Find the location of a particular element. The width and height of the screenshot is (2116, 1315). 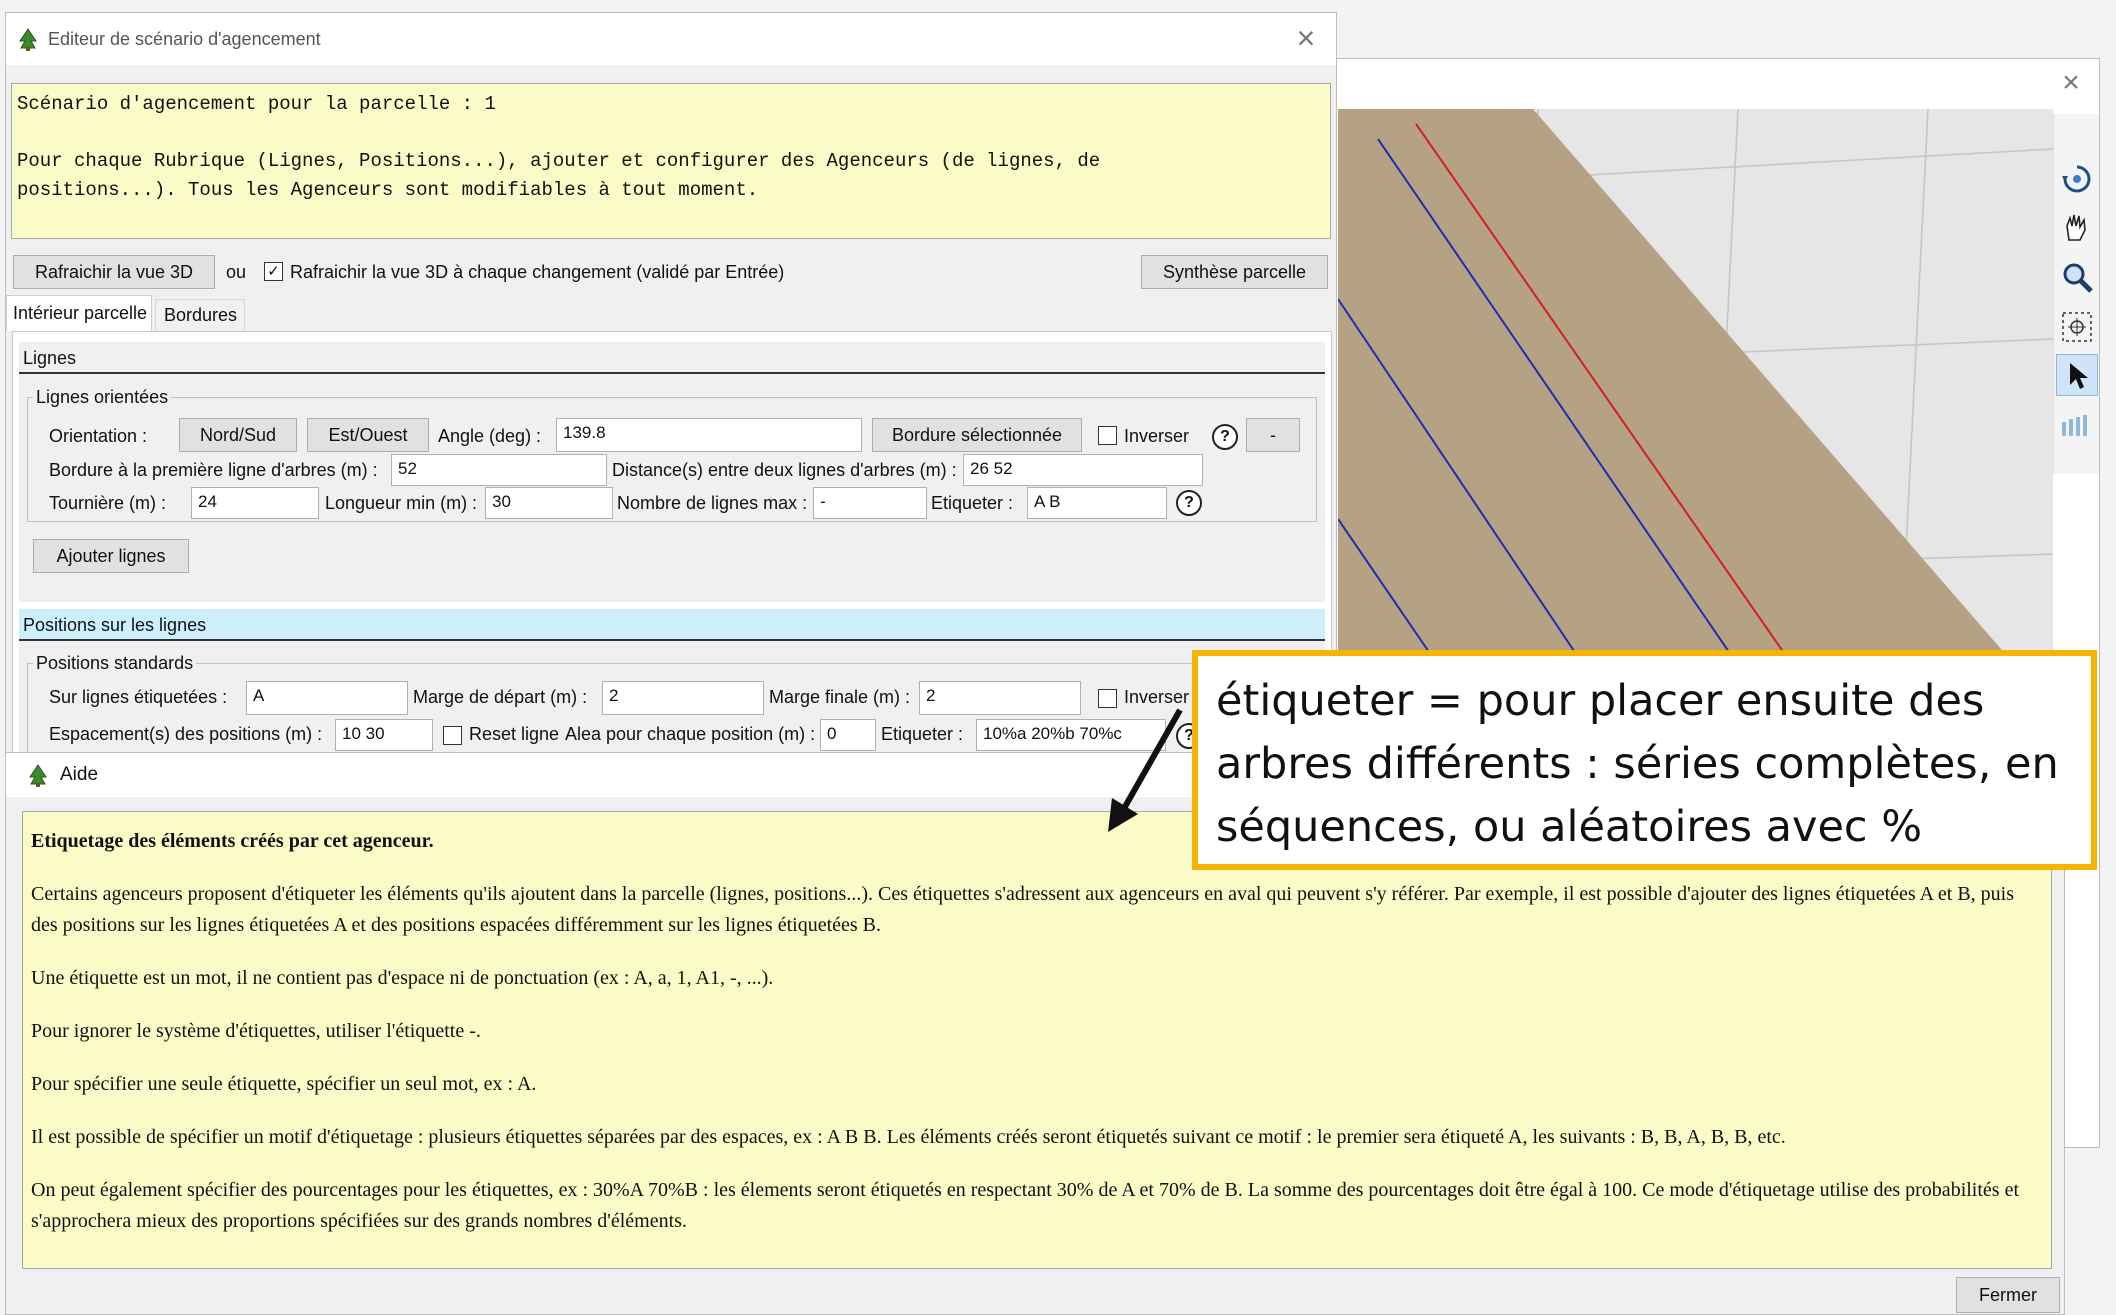

lignes-orientees-title: Lignes orientées is located at coordinates (102, 397).